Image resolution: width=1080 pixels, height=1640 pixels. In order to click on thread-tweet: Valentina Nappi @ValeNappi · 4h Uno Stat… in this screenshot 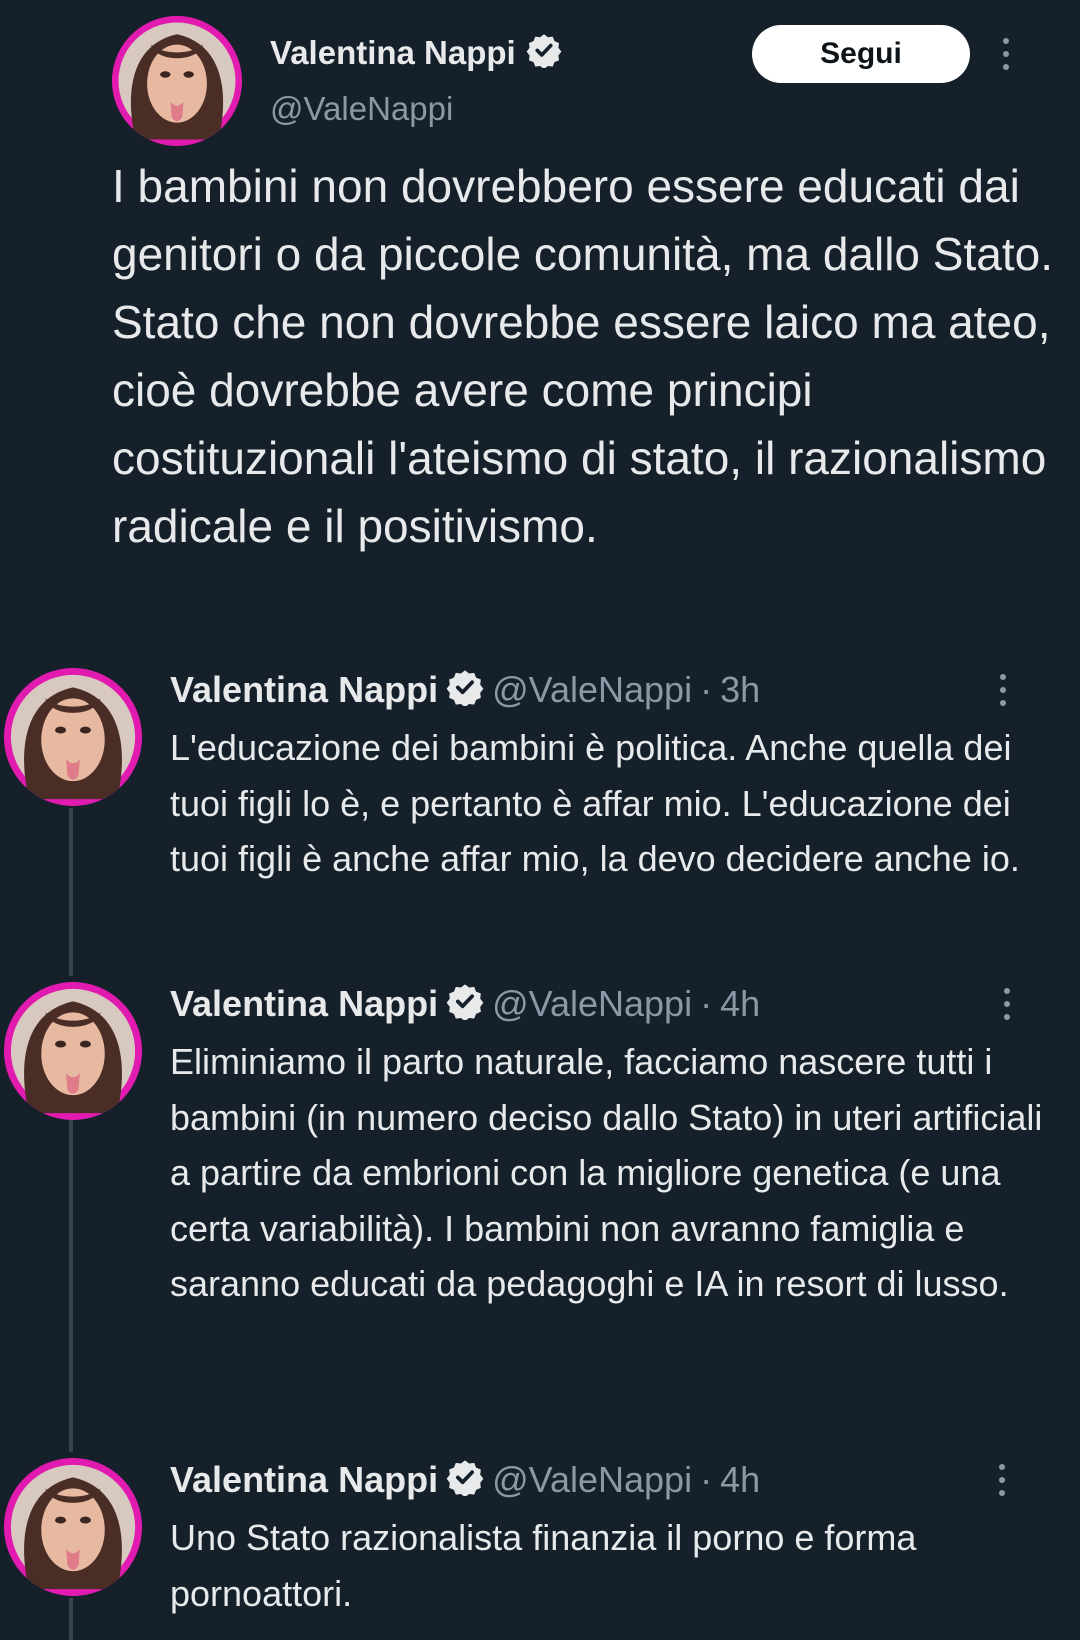, I will do `click(540, 1538)`.